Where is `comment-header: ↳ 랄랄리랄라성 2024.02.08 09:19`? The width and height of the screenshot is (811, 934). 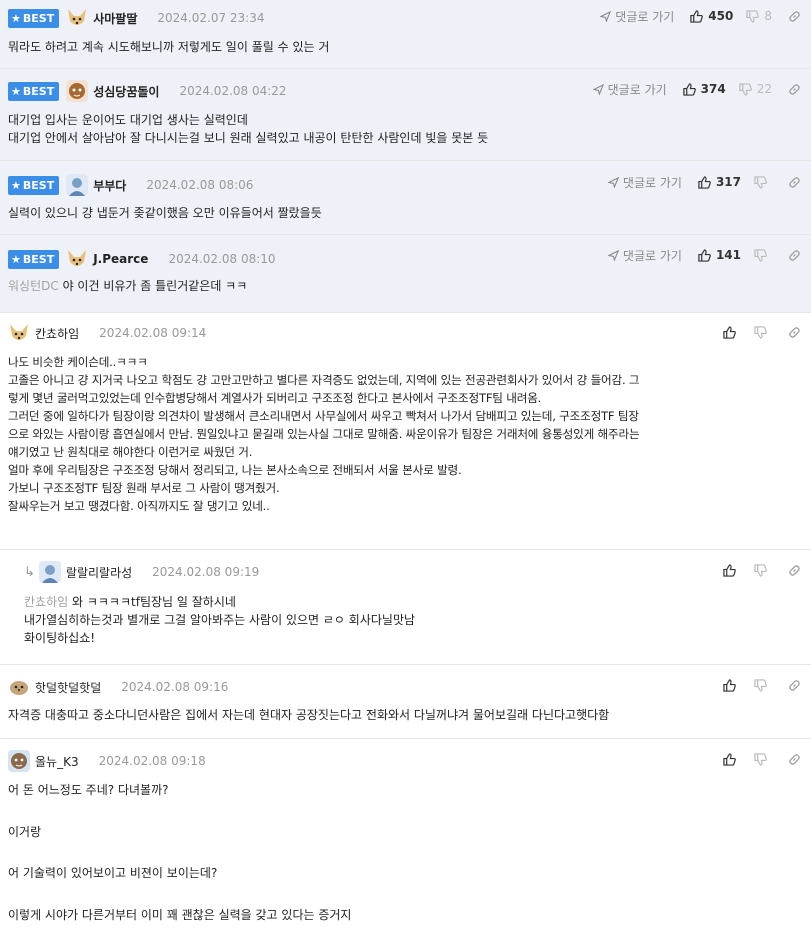
comment-header: ↳ 랄랄리랄라성 2024.02.08 09:19 is located at coordinates (141, 572).